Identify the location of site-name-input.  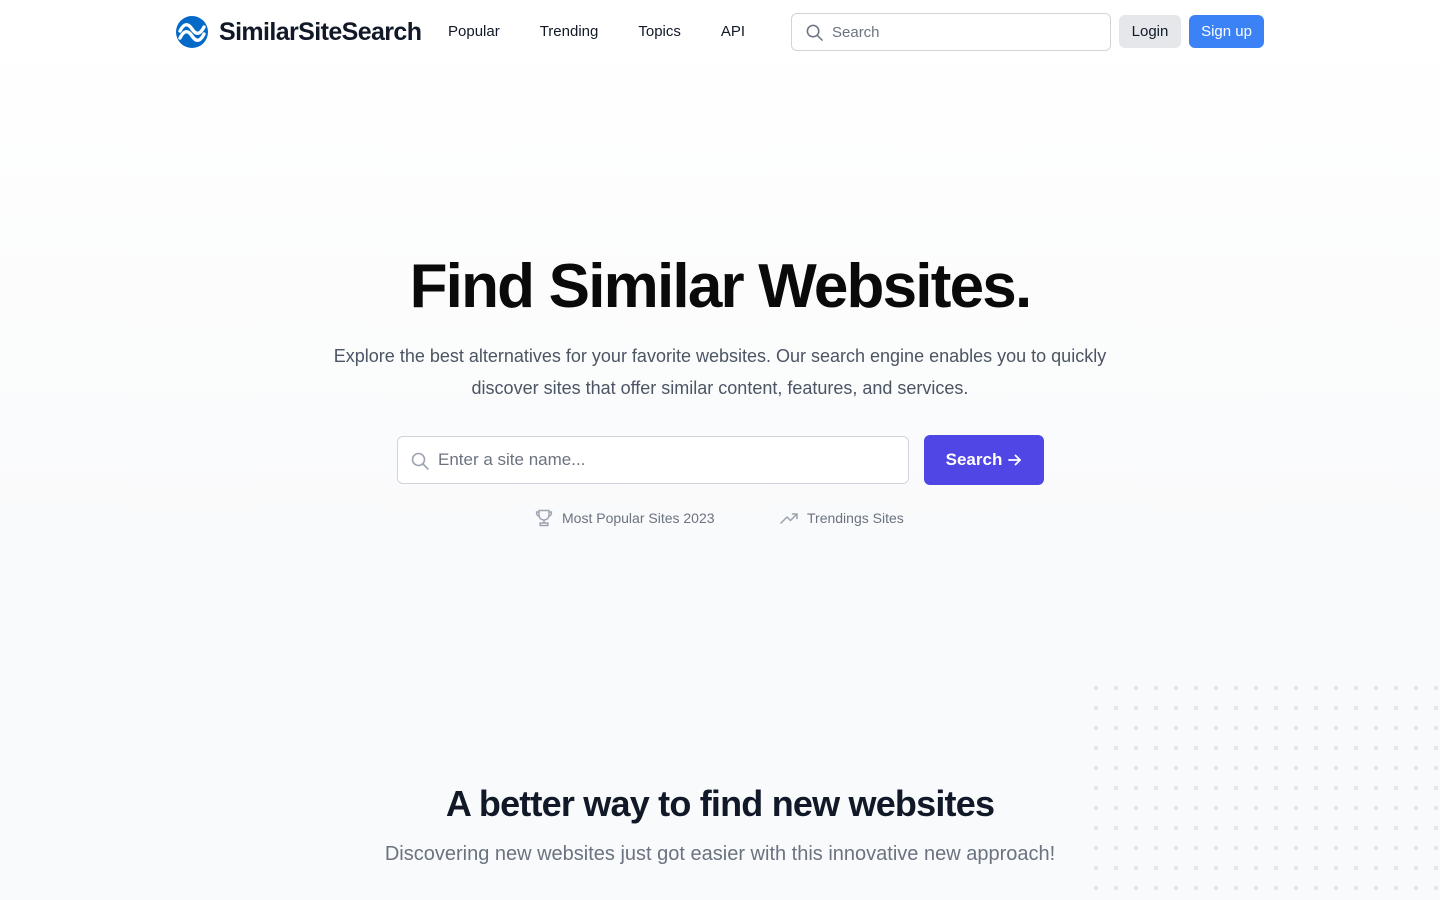
(653, 460).